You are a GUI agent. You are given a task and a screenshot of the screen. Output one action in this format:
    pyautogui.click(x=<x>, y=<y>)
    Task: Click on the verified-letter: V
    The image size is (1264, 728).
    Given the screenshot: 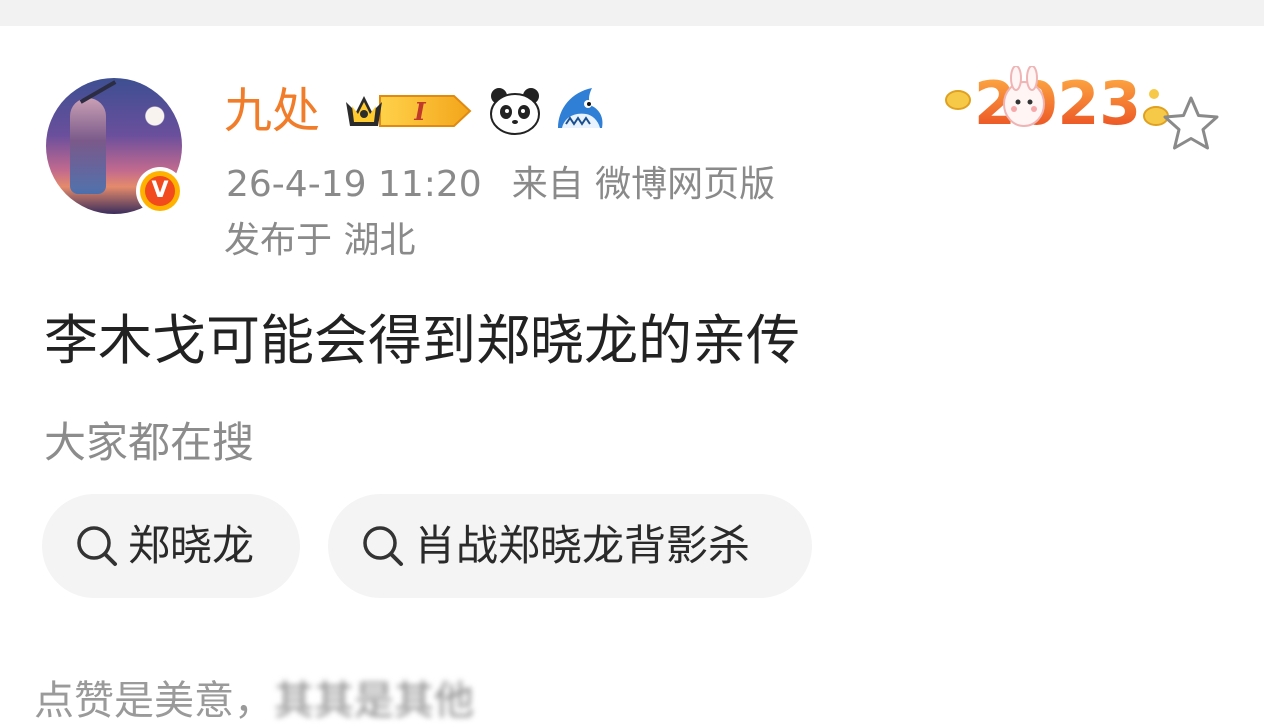 What is the action you would take?
    pyautogui.click(x=160, y=191)
    